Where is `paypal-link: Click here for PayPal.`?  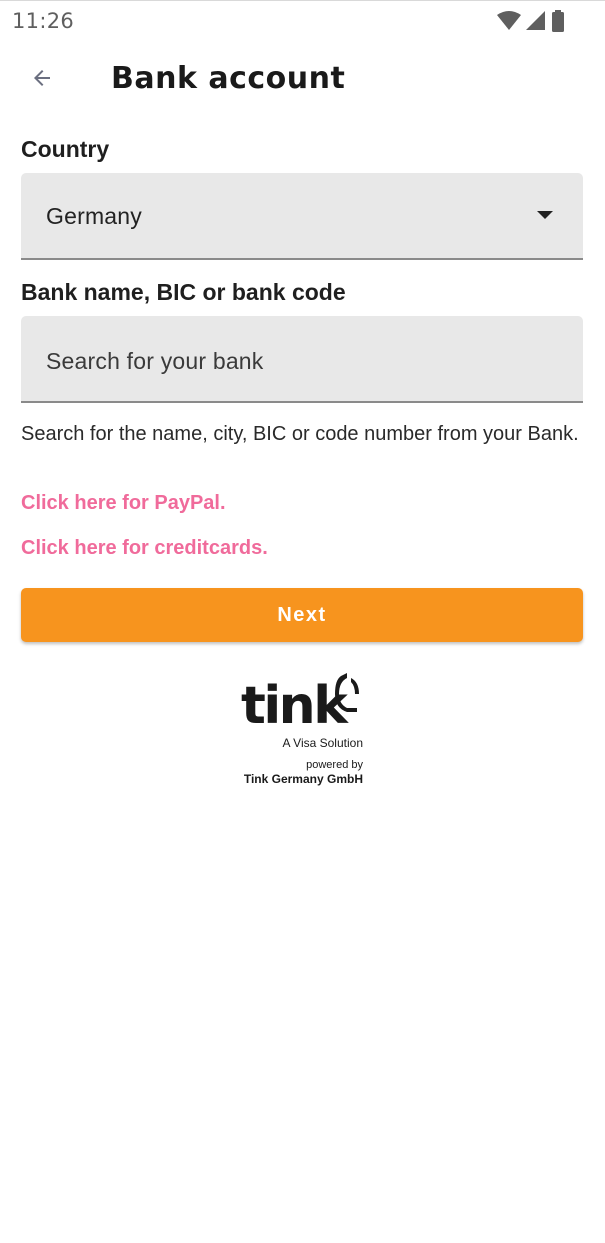 paypal-link: Click here for PayPal. is located at coordinates (123, 503).